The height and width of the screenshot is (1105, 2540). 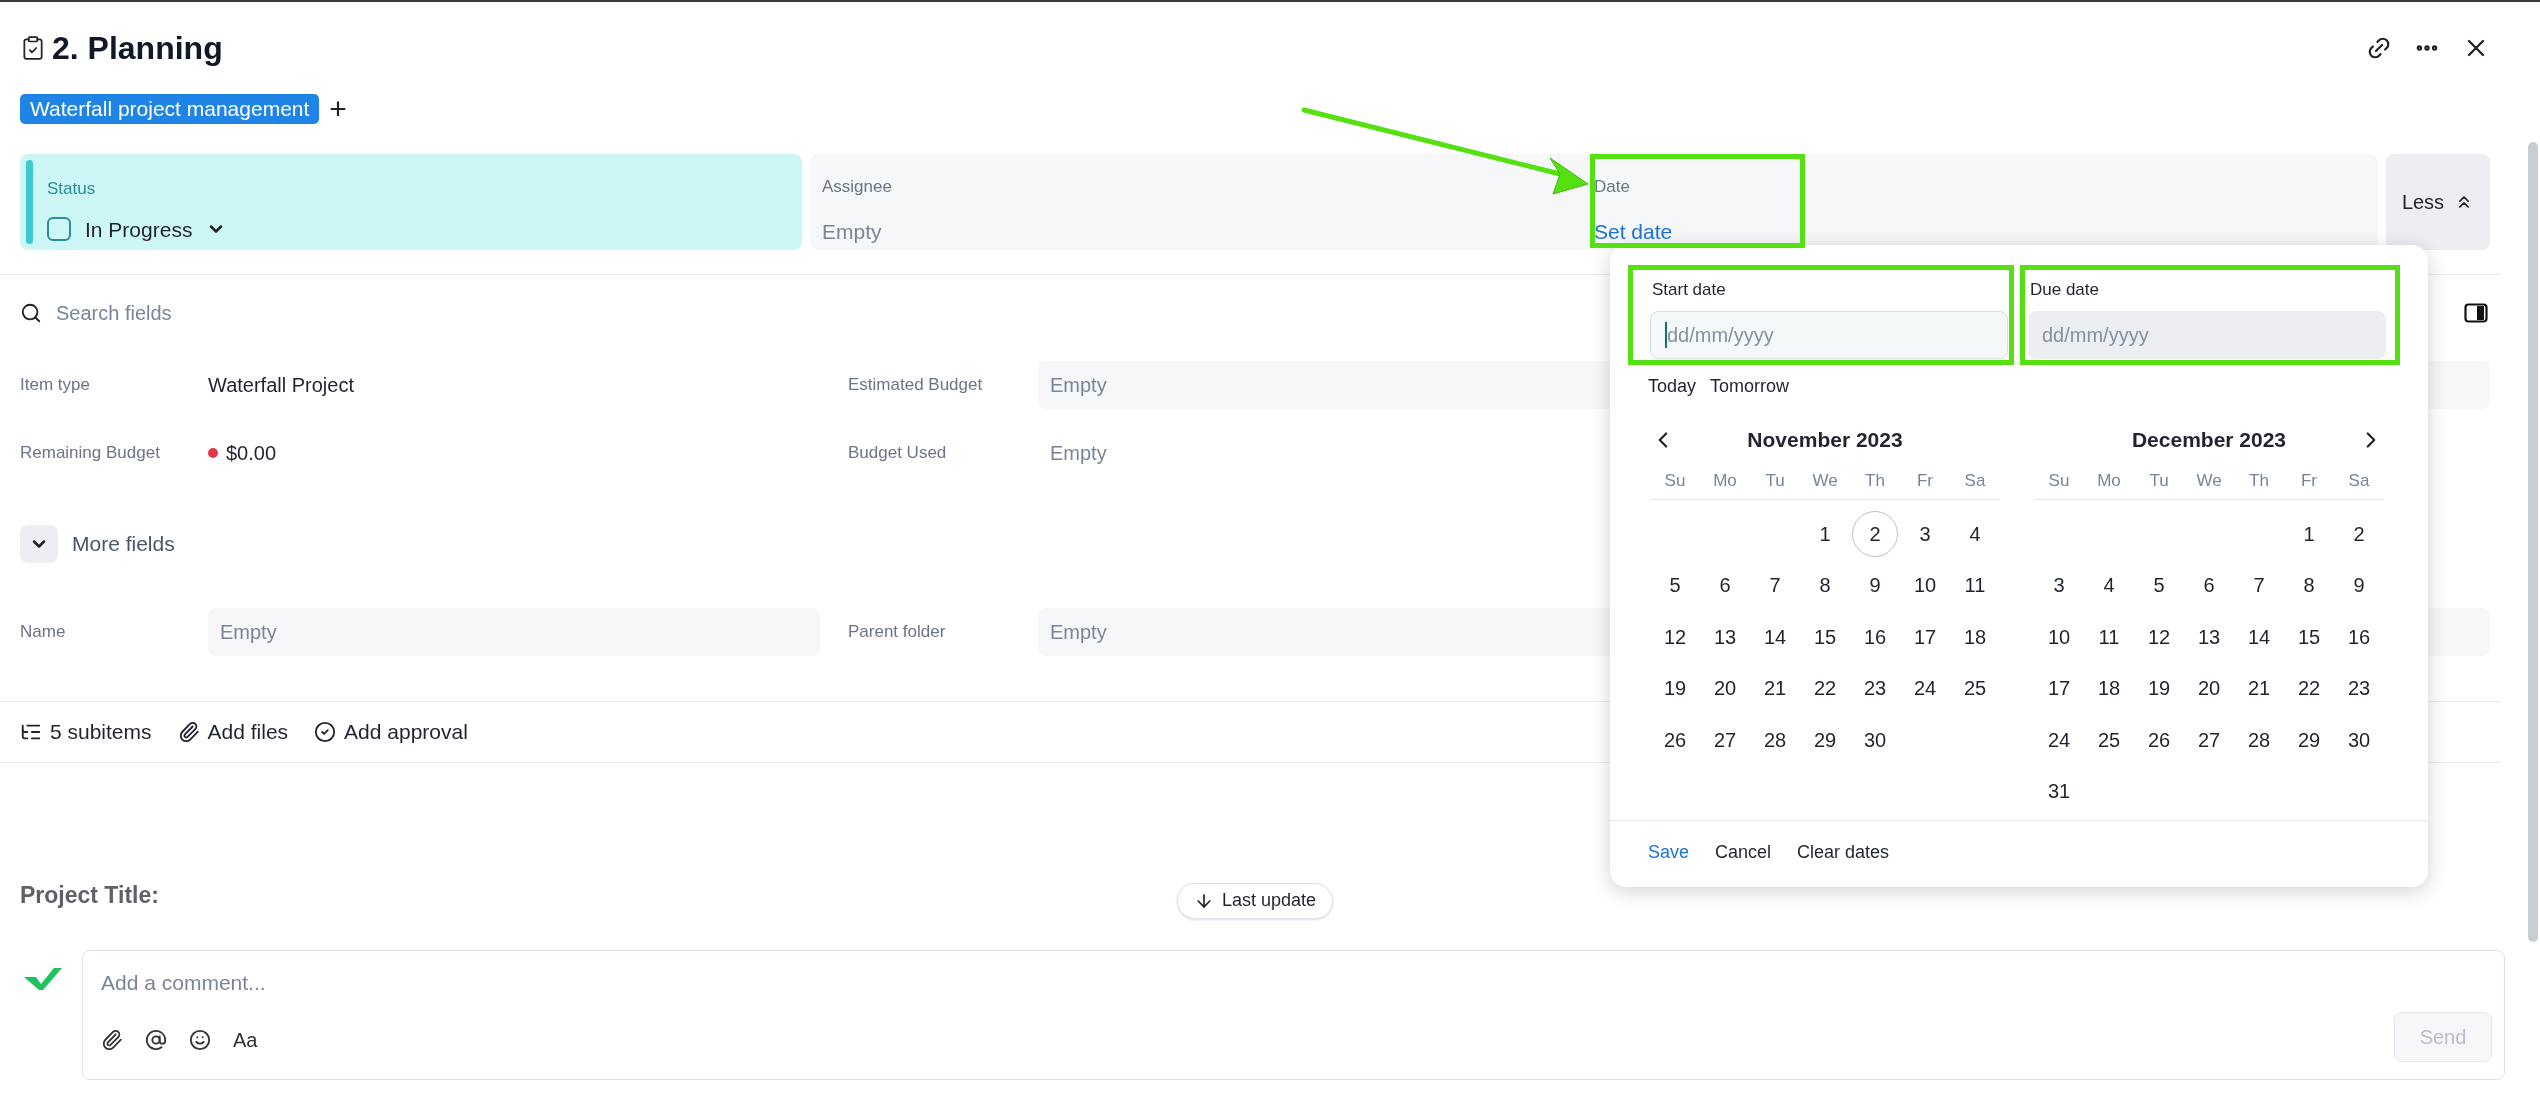 I want to click on comment-box: Add a comment... Aa Send, so click(x=1293, y=1014).